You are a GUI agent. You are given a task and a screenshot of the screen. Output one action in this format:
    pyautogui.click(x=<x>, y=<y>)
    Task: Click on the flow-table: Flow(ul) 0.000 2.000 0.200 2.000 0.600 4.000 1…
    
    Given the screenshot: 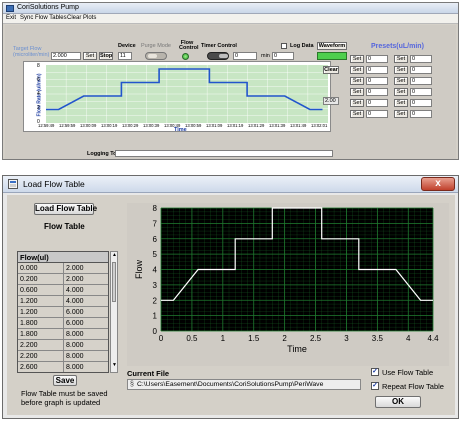 What is the action you would take?
    pyautogui.click(x=63, y=312)
    